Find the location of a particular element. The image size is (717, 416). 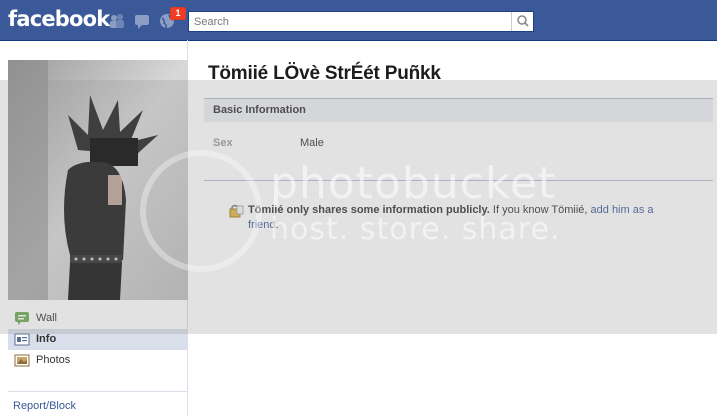

profile-nav: Wall Info Photos is located at coordinates (97, 339).